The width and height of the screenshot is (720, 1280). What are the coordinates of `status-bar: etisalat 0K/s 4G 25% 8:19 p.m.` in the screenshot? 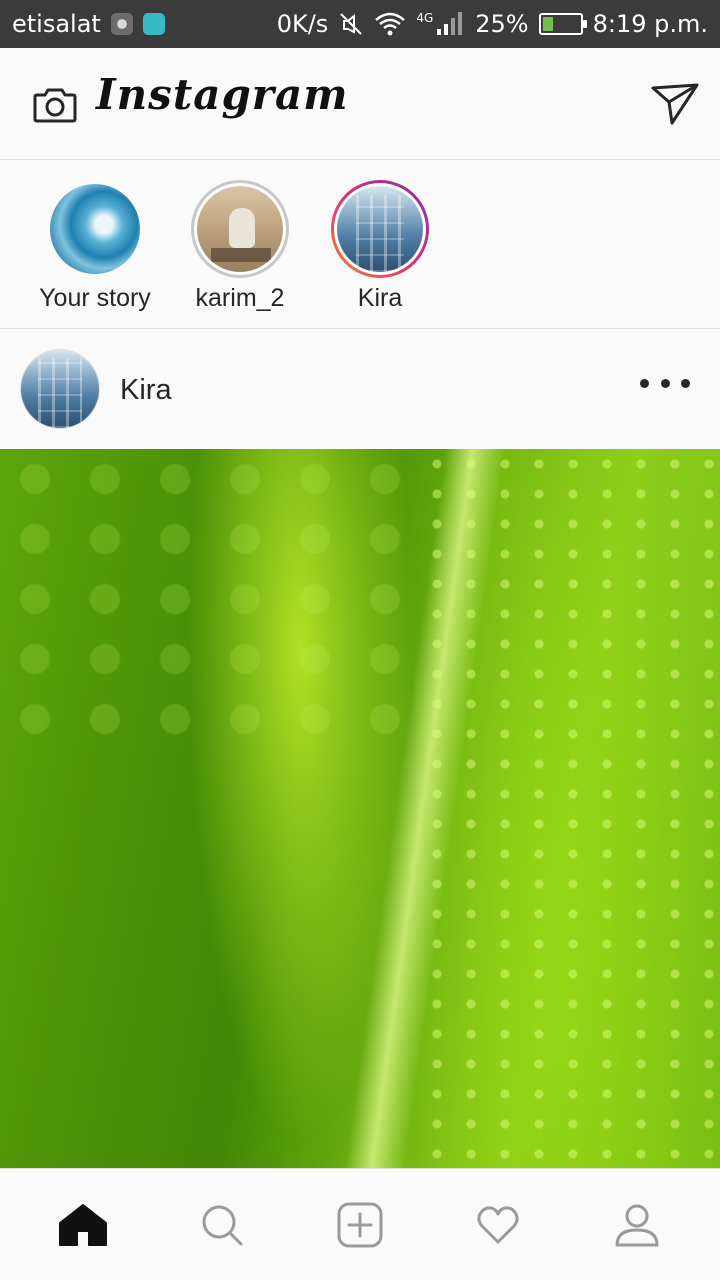 It's located at (360, 24).